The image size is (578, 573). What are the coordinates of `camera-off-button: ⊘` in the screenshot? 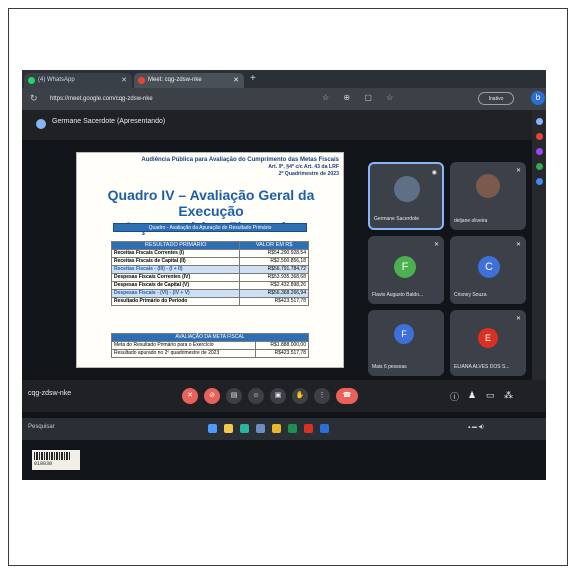 It's located at (212, 396).